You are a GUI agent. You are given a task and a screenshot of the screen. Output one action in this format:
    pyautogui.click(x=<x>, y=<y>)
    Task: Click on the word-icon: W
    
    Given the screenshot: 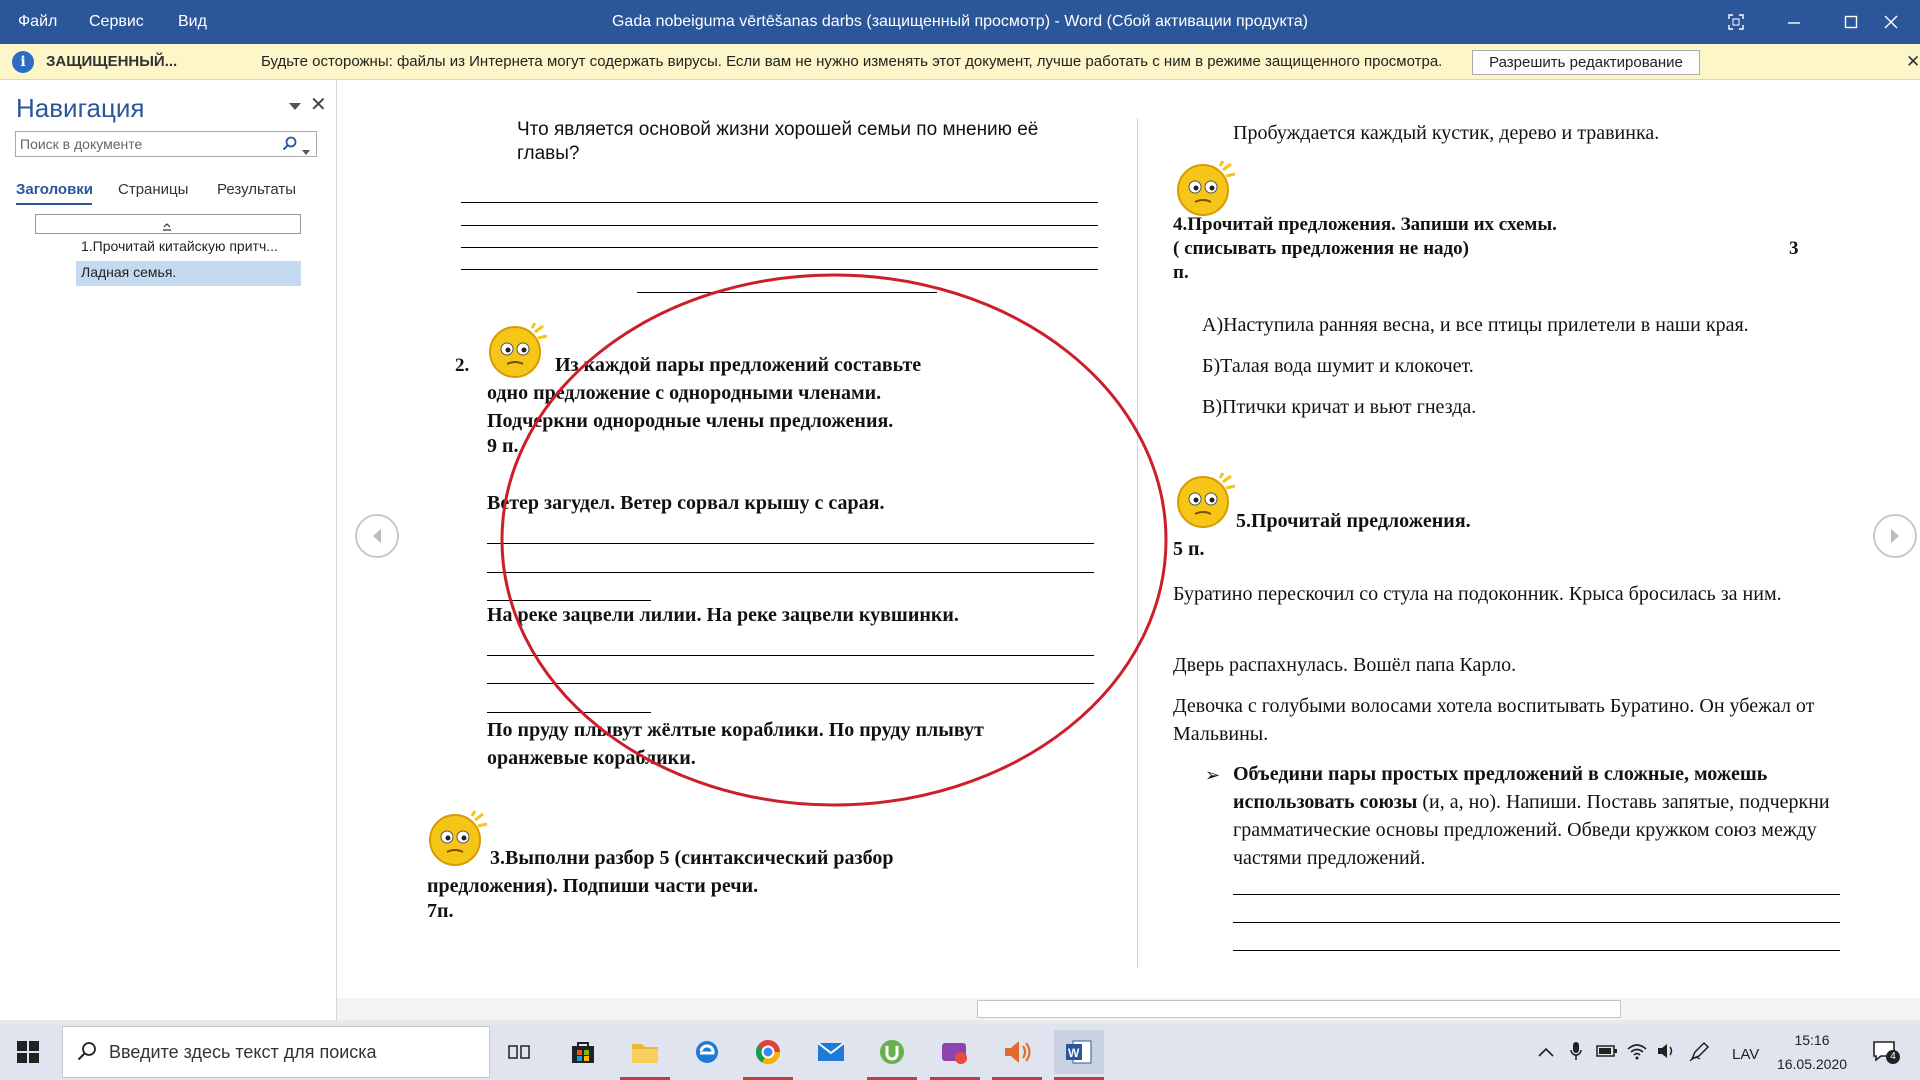 What is the action you would take?
    pyautogui.click(x=1079, y=1055)
    